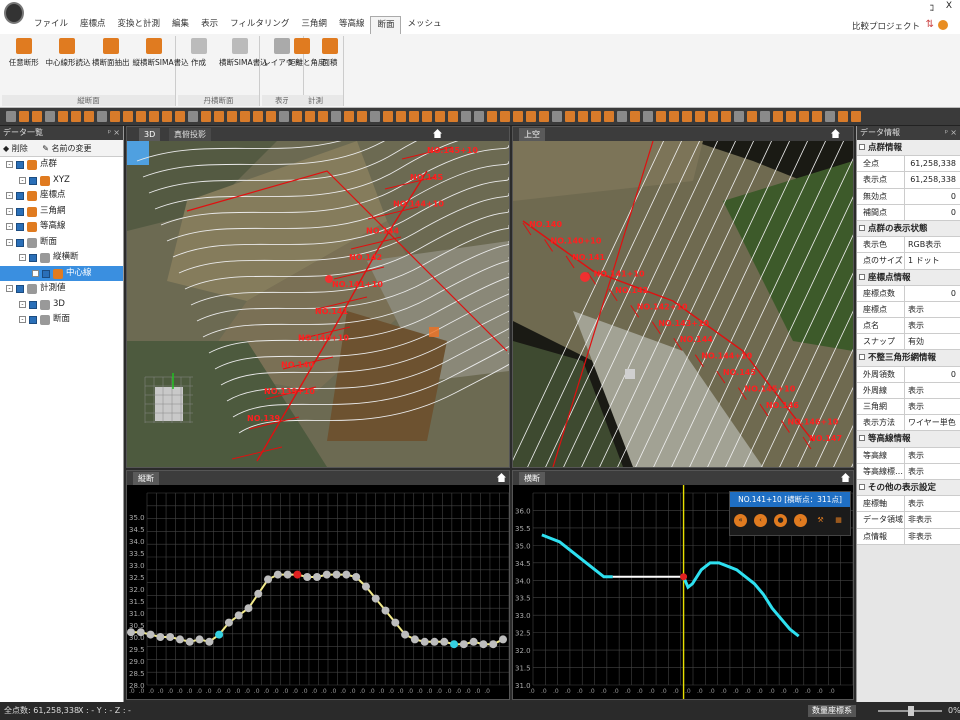  I want to click on ribbon-tab-7: 等高線, so click(352, 25).